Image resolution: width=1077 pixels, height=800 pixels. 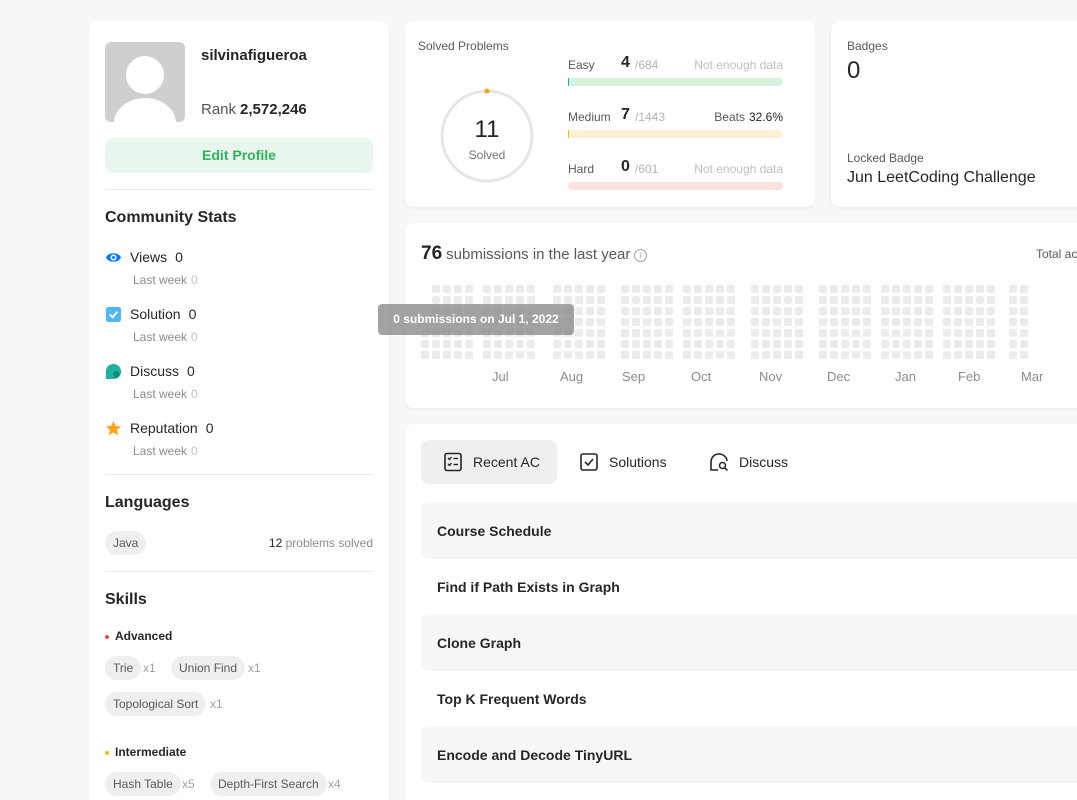 What do you see at coordinates (620, 462) in the screenshot?
I see `tab-solutions: Solutions` at bounding box center [620, 462].